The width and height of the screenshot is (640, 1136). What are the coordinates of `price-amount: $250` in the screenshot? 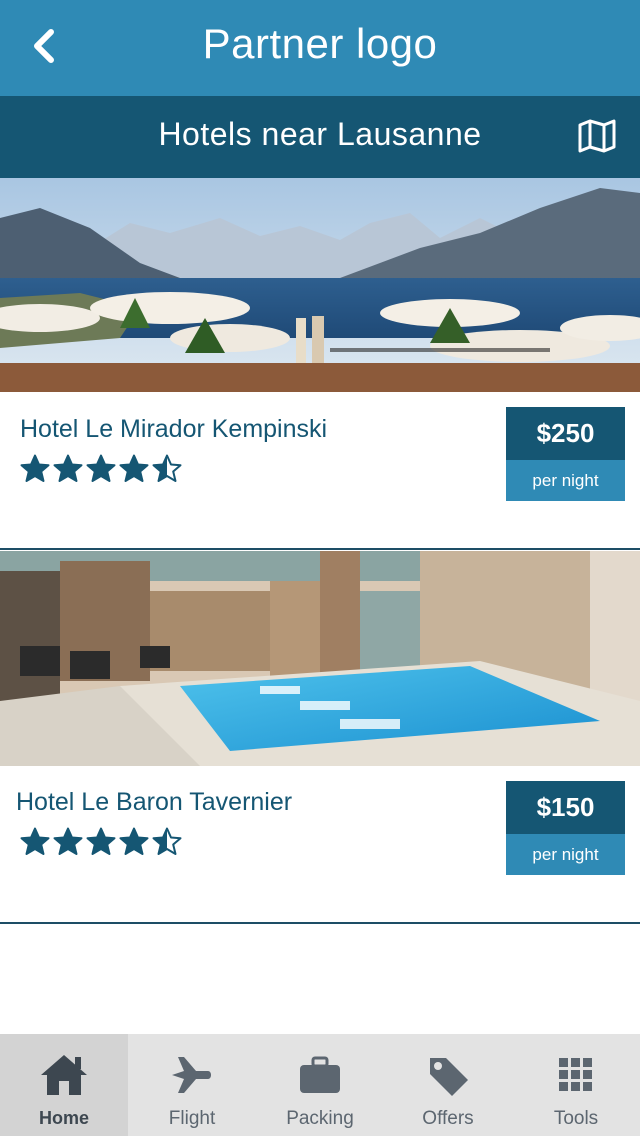 It's located at (565, 433).